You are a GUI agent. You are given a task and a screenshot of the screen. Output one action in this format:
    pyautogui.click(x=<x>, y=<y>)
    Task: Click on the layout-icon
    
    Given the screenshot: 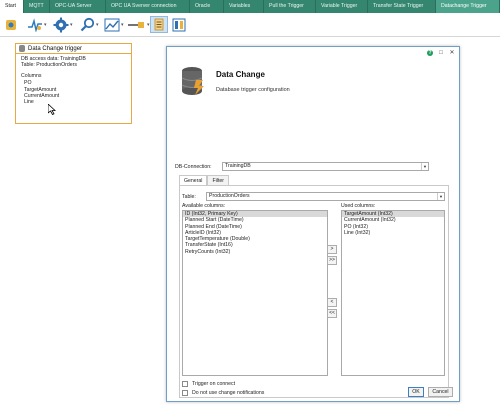 What is the action you would take?
    pyautogui.click(x=179, y=25)
    